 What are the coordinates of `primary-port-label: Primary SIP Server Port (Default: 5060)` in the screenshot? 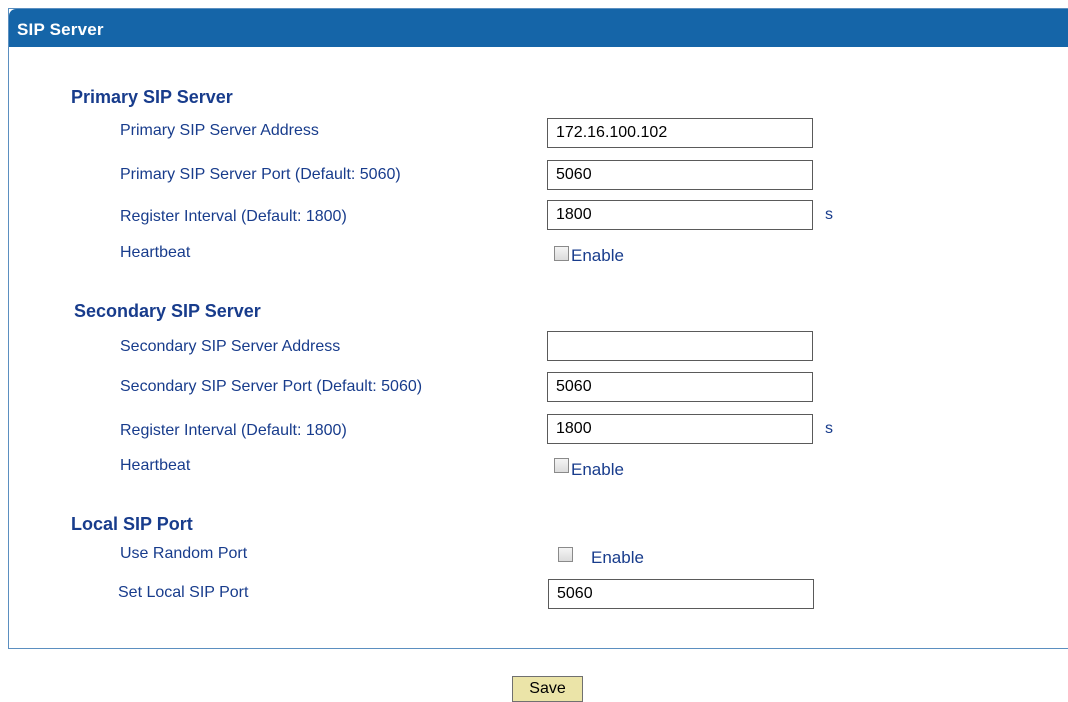 It's located at (260, 174).